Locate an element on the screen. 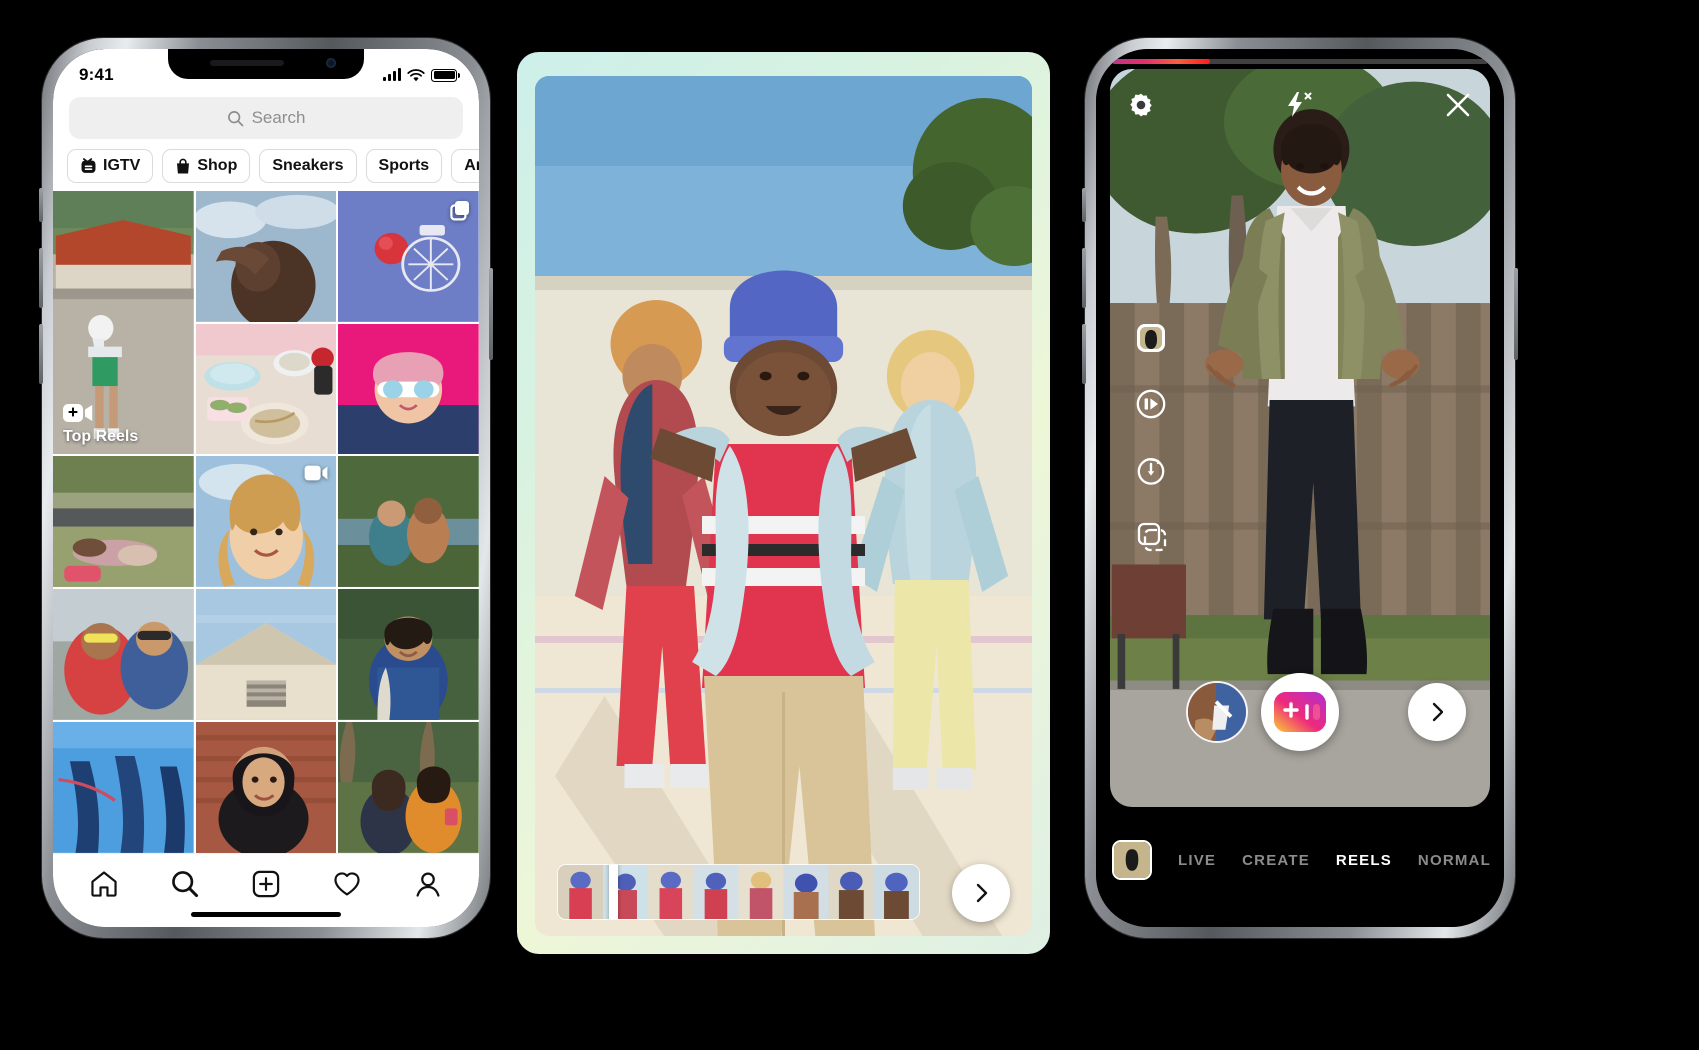  shopping-bag-icon is located at coordinates (183, 165).